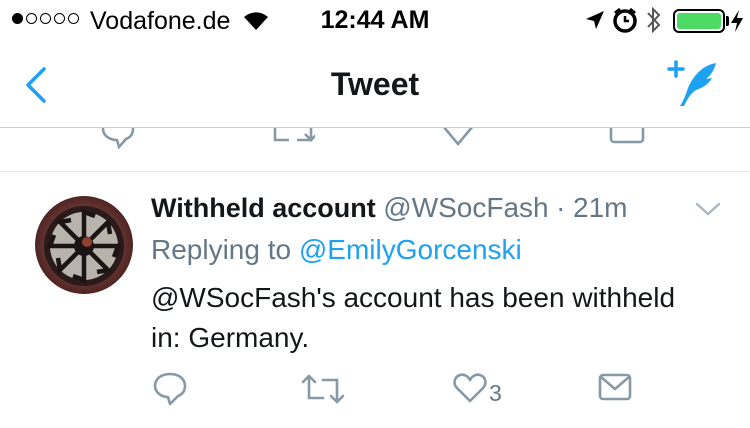 The width and height of the screenshot is (750, 428). What do you see at coordinates (708, 209) in the screenshot?
I see `chevron-down-icon` at bounding box center [708, 209].